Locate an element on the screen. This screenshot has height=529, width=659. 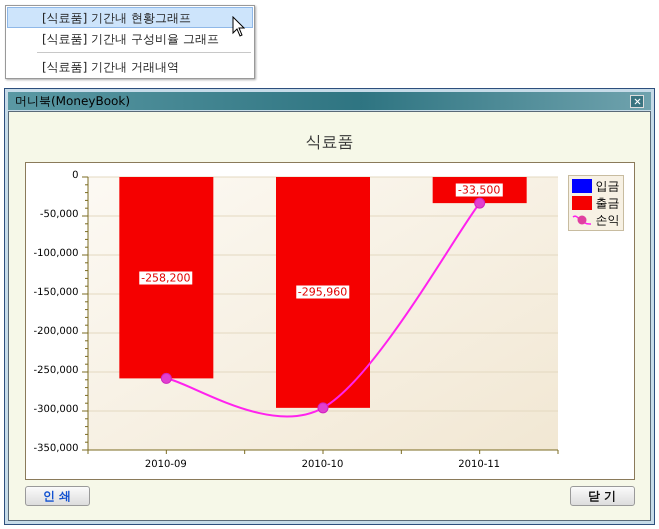
x-tick-label: 2010-10 is located at coordinates (323, 465).